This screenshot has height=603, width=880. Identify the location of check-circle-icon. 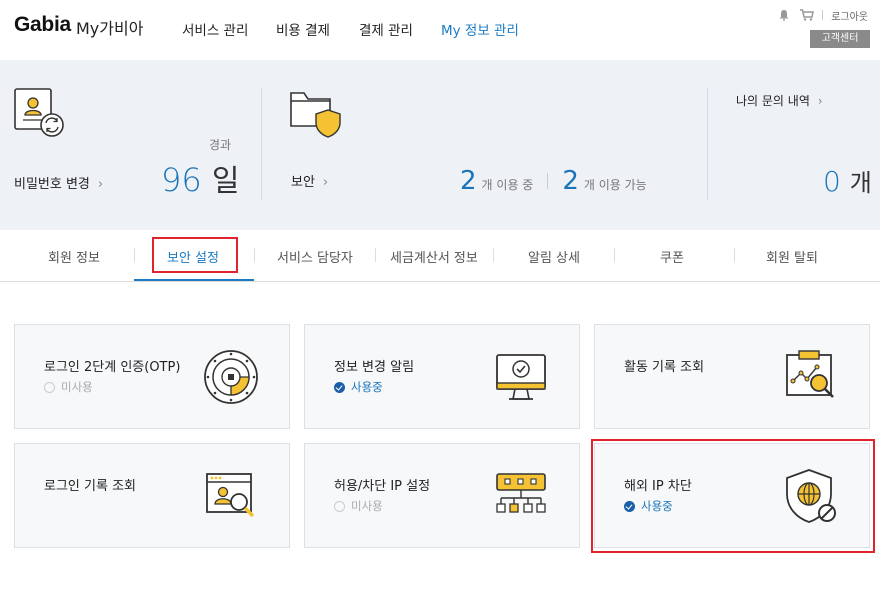
(339, 387).